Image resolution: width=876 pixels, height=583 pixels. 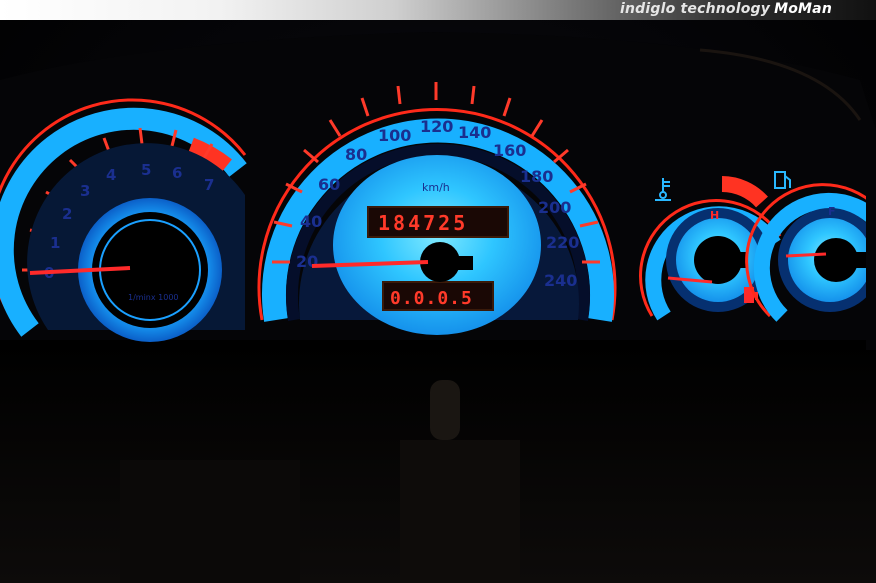 I want to click on tacho-tick-6: 6, so click(x=177, y=173).